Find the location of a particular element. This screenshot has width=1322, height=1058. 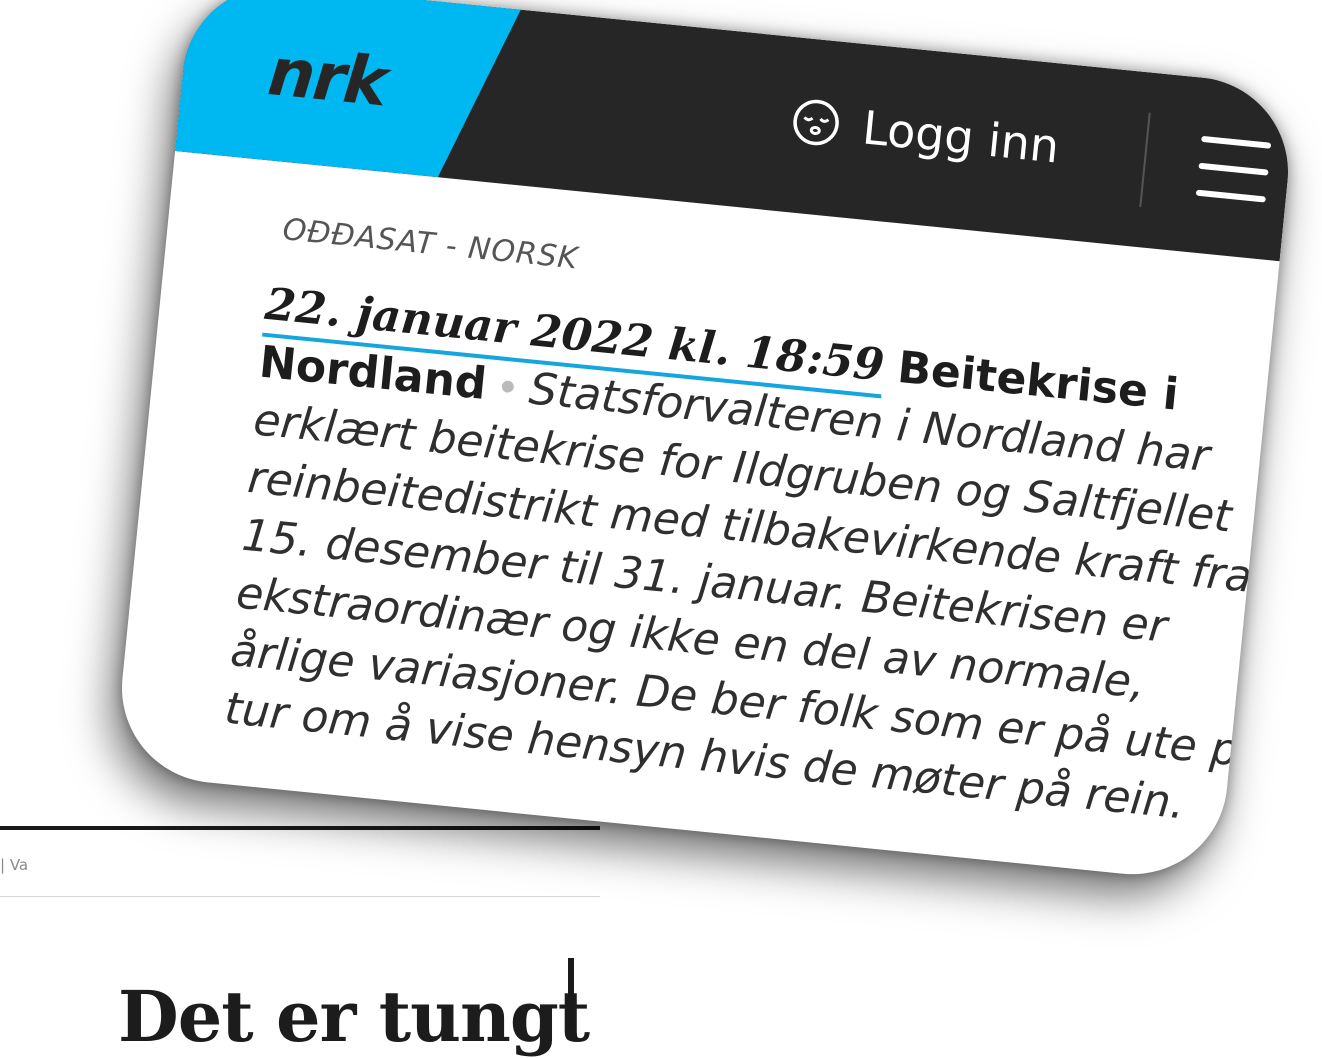

nrk-logo: nrk is located at coordinates (327, 77).